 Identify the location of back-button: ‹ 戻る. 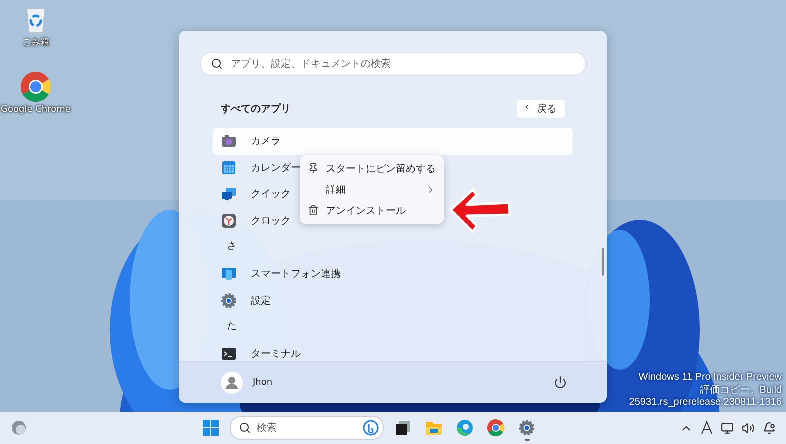
(541, 109).